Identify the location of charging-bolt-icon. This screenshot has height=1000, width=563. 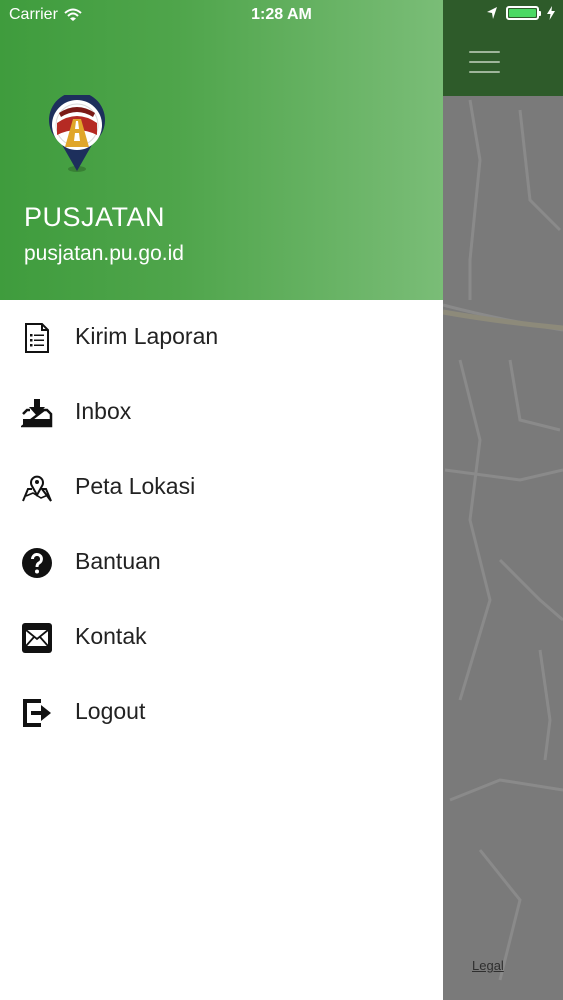
(551, 13).